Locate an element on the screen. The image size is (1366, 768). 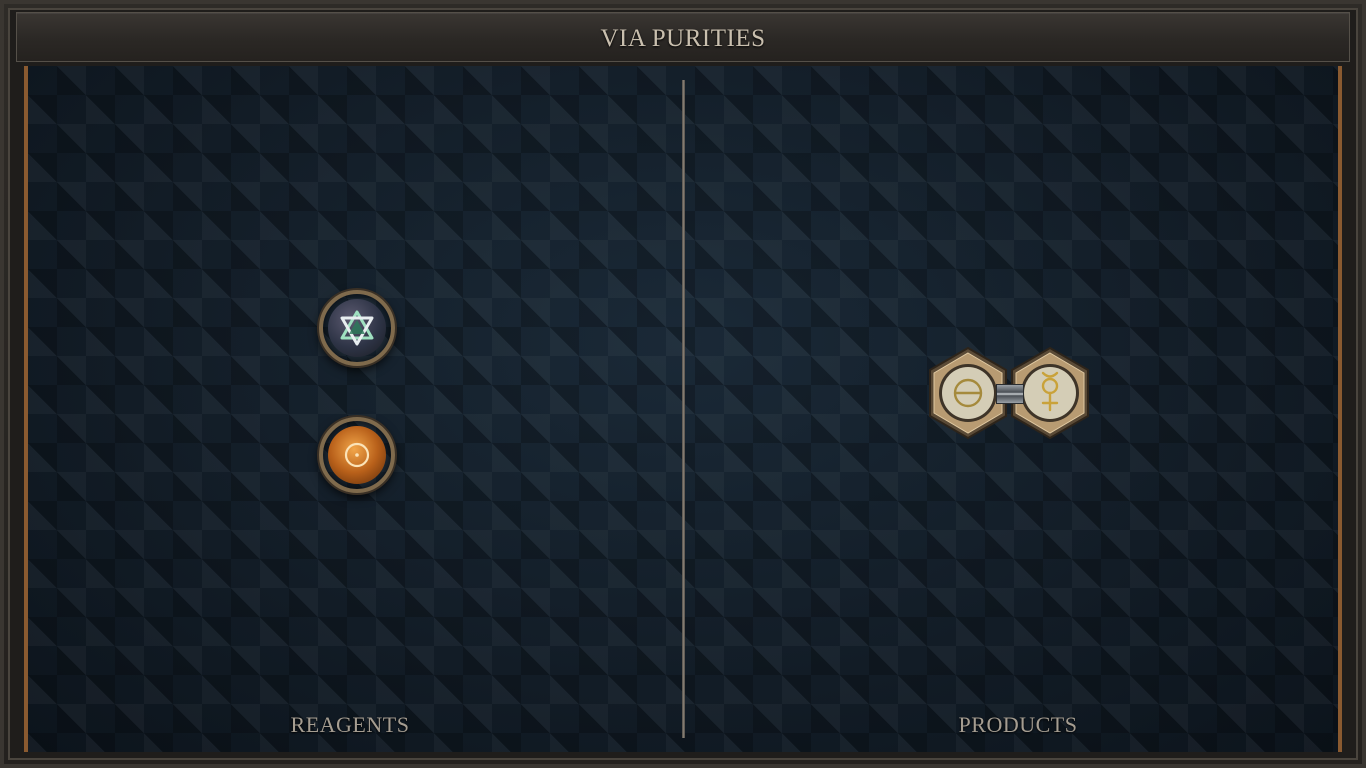
gold-icon is located at coordinates (357, 455).